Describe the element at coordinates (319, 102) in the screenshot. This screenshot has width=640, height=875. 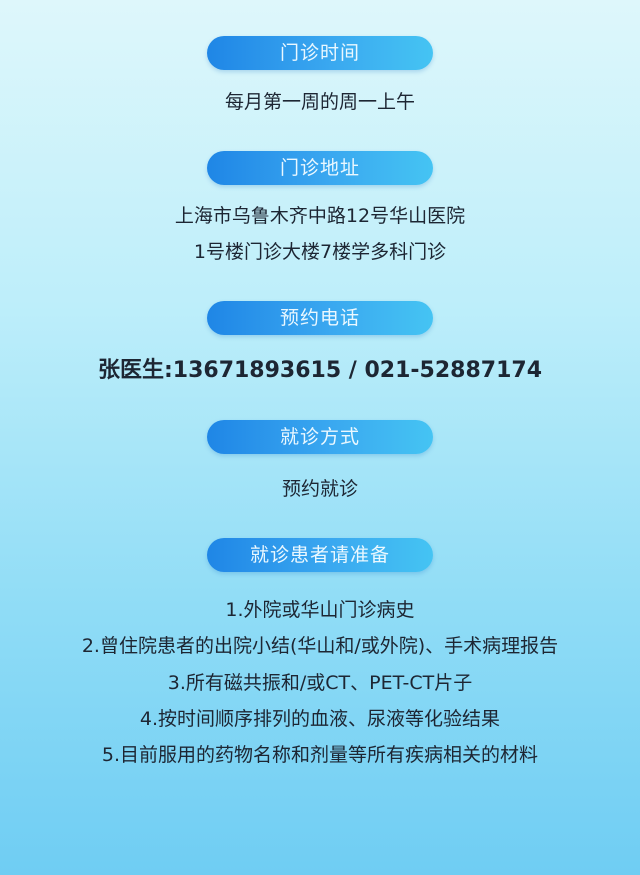
I see `clinic-time-text: 每月第一周的周一上午` at that location.